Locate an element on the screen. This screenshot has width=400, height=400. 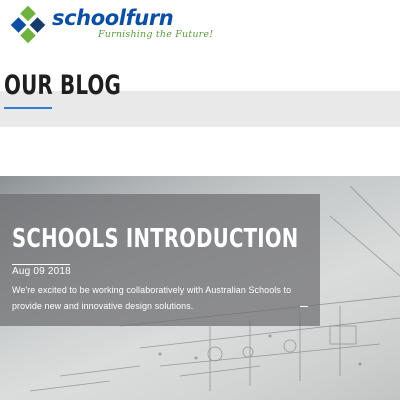
dash-icon is located at coordinates (304, 306).